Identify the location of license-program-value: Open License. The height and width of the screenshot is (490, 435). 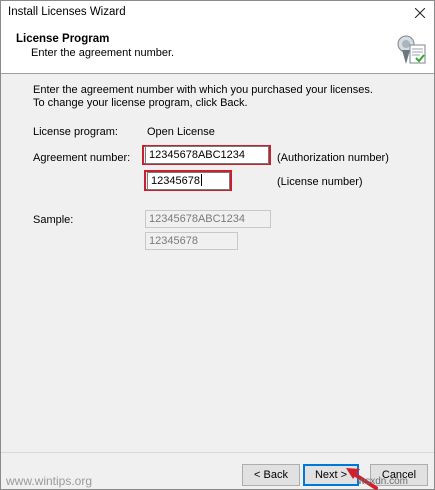
(181, 132).